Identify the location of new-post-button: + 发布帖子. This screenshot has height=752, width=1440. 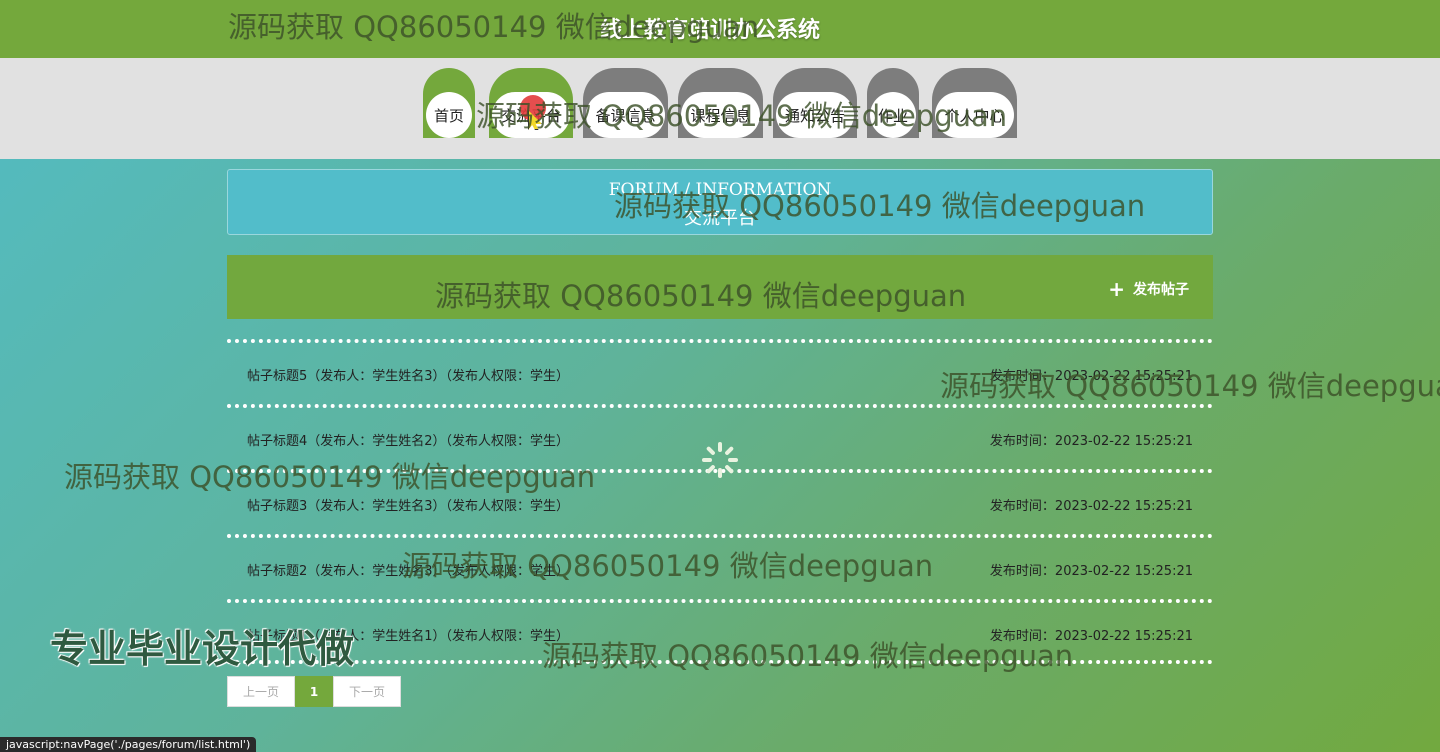
(1148, 289).